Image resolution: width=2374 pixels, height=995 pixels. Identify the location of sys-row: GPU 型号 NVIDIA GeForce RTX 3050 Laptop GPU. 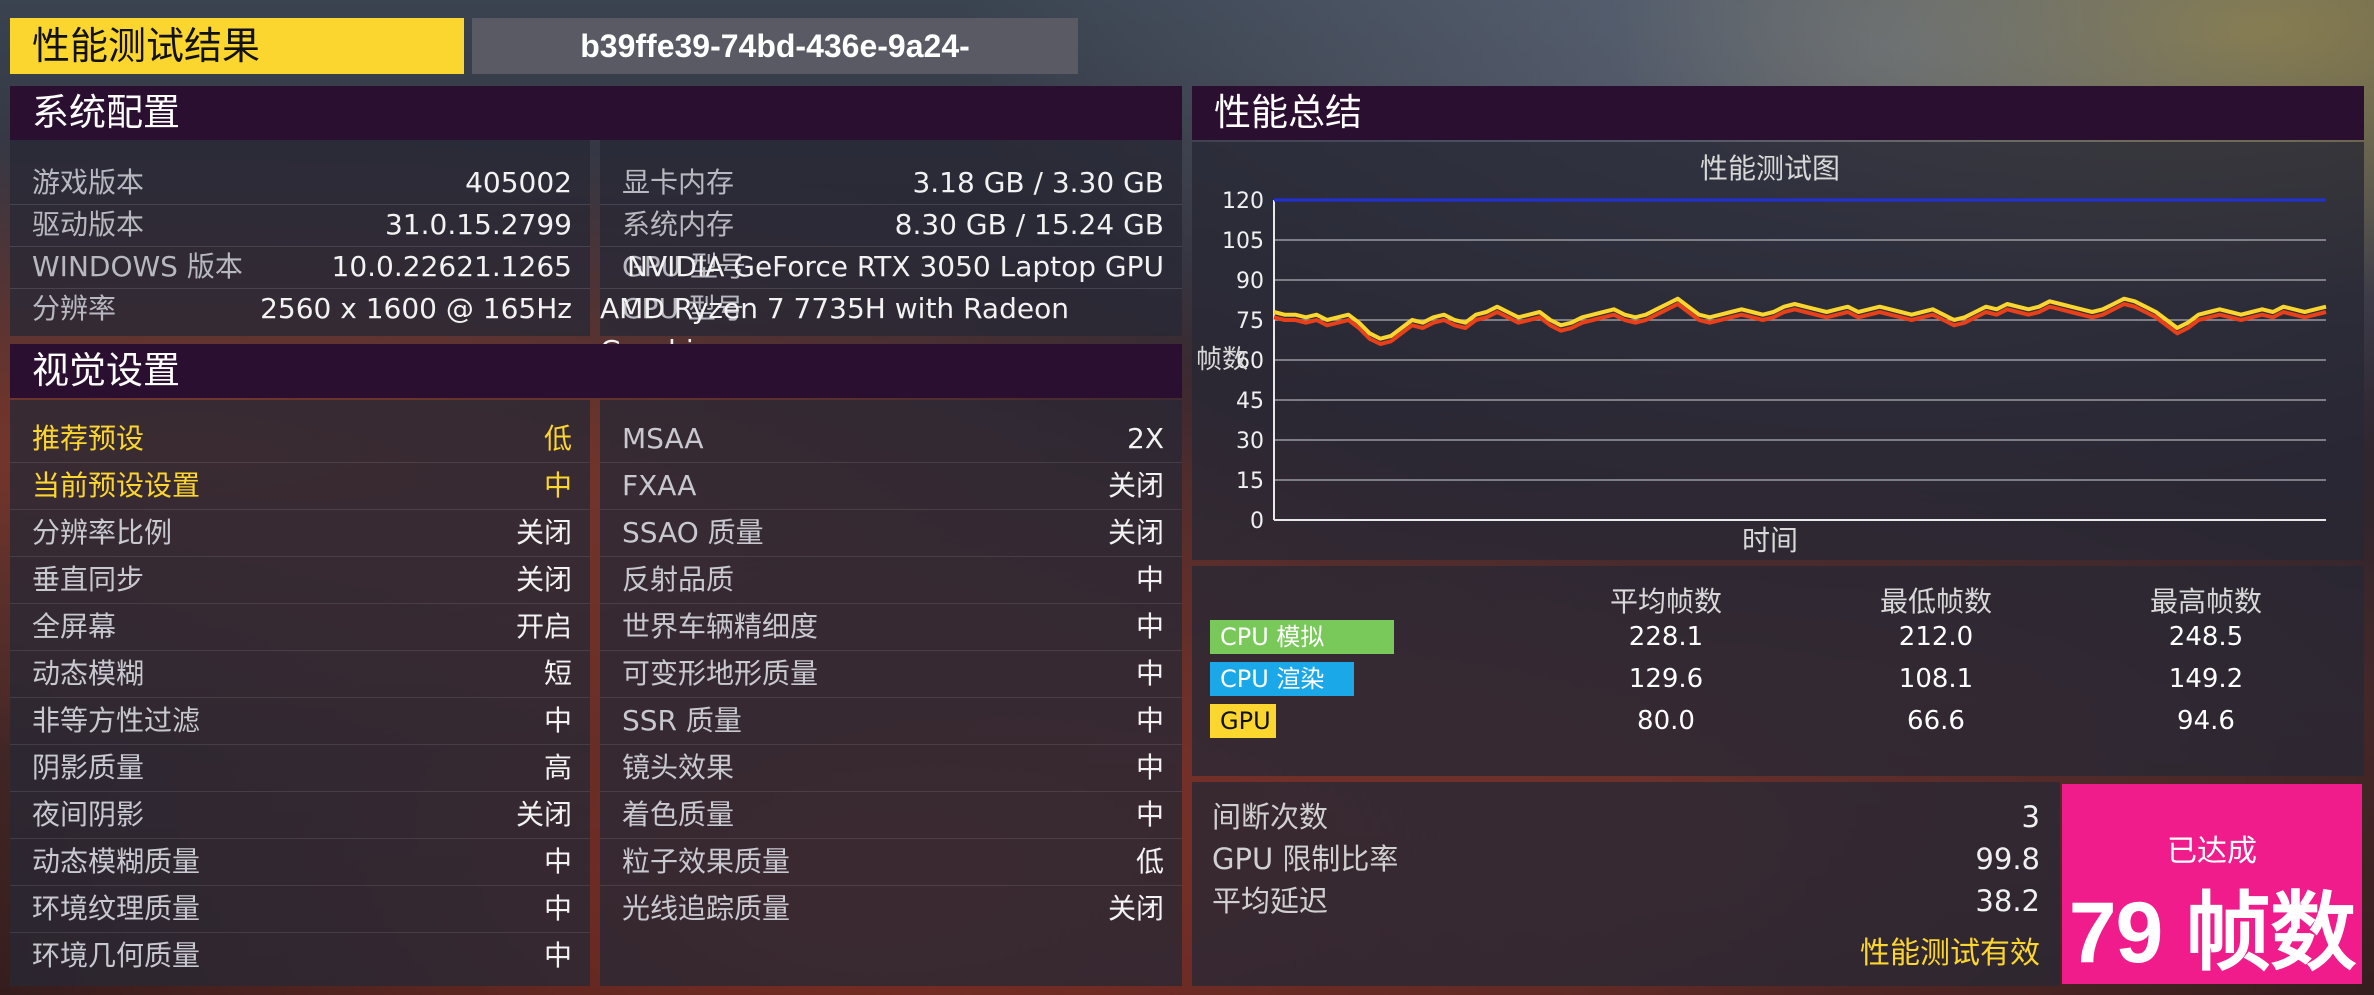
(891, 267).